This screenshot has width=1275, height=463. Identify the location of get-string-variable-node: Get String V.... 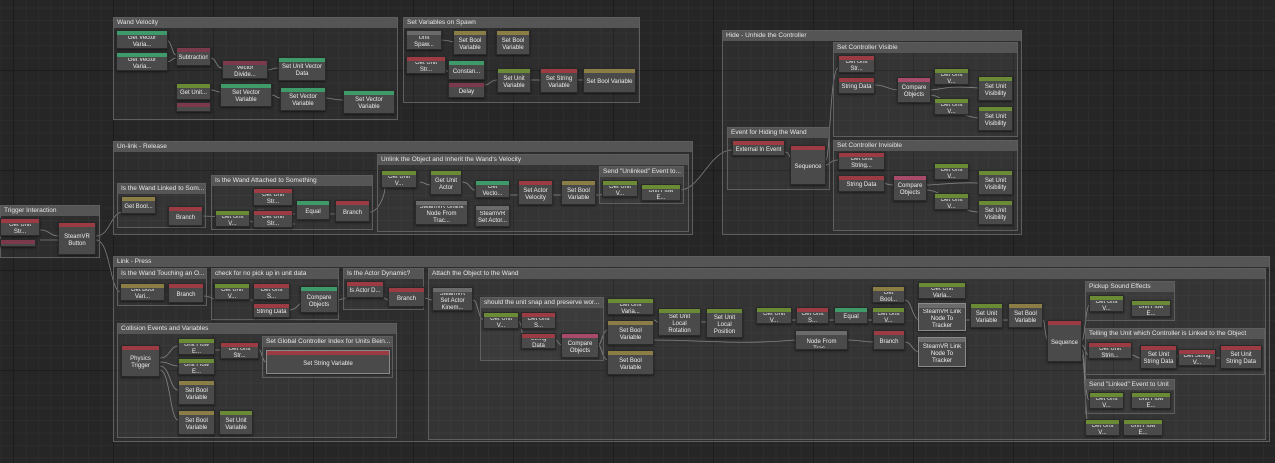
(1197, 357).